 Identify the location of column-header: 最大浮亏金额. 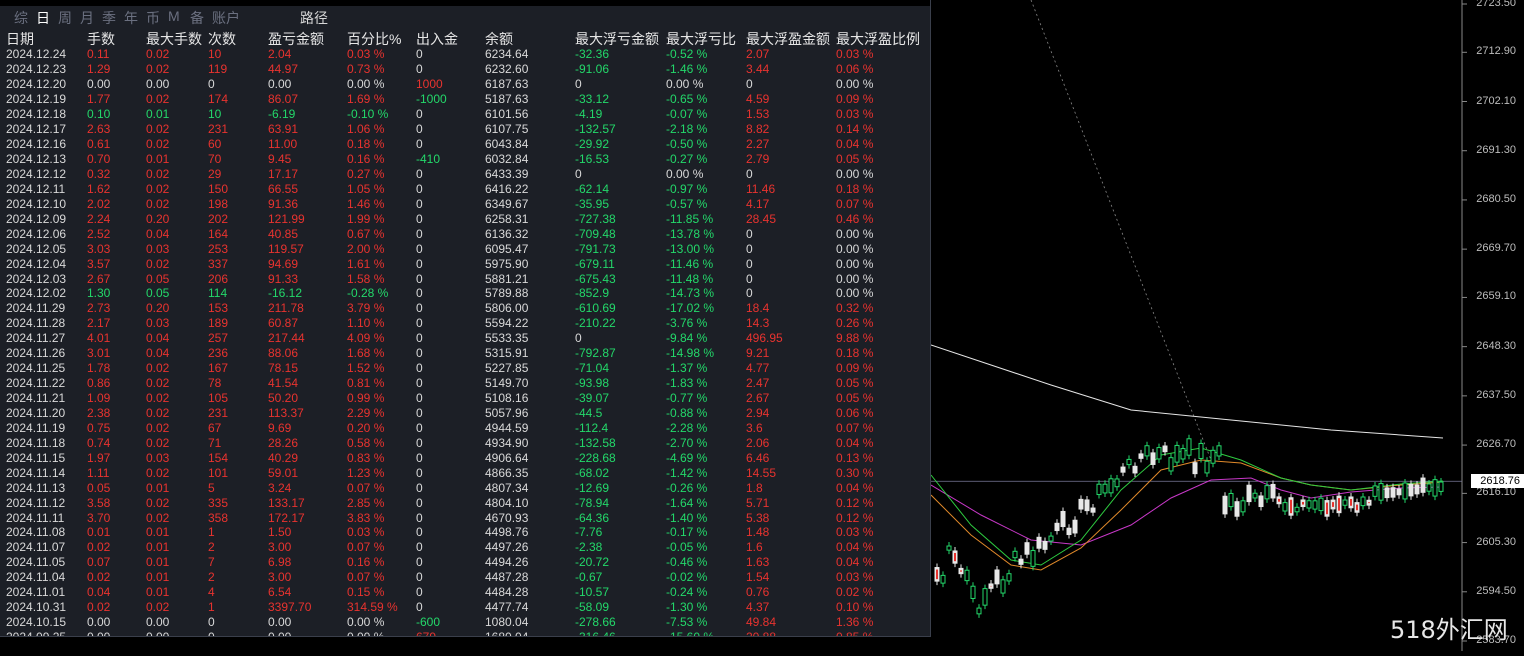
(614, 39).